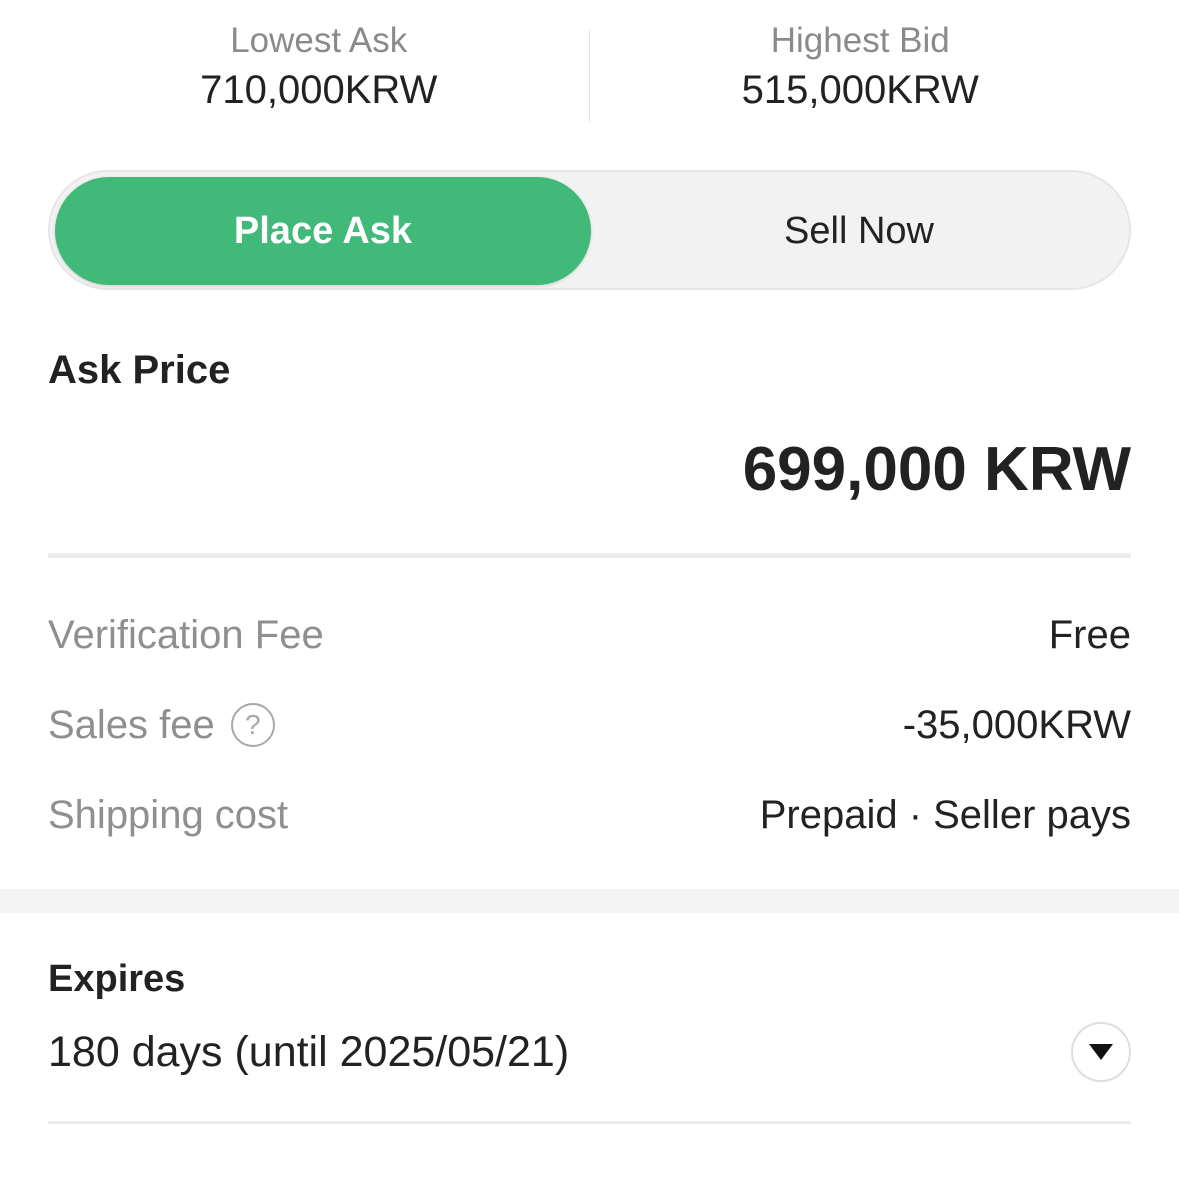 This screenshot has height=1179, width=1179. What do you see at coordinates (117, 979) in the screenshot?
I see `expires-title: Expires` at bounding box center [117, 979].